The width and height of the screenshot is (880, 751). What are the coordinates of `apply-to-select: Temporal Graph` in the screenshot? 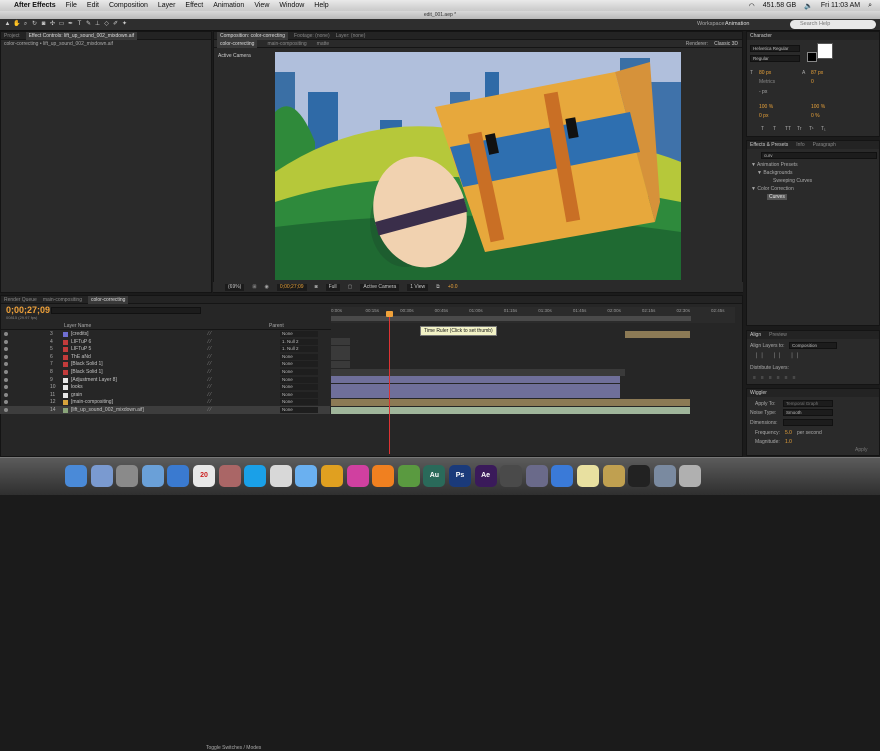 It's located at (808, 403).